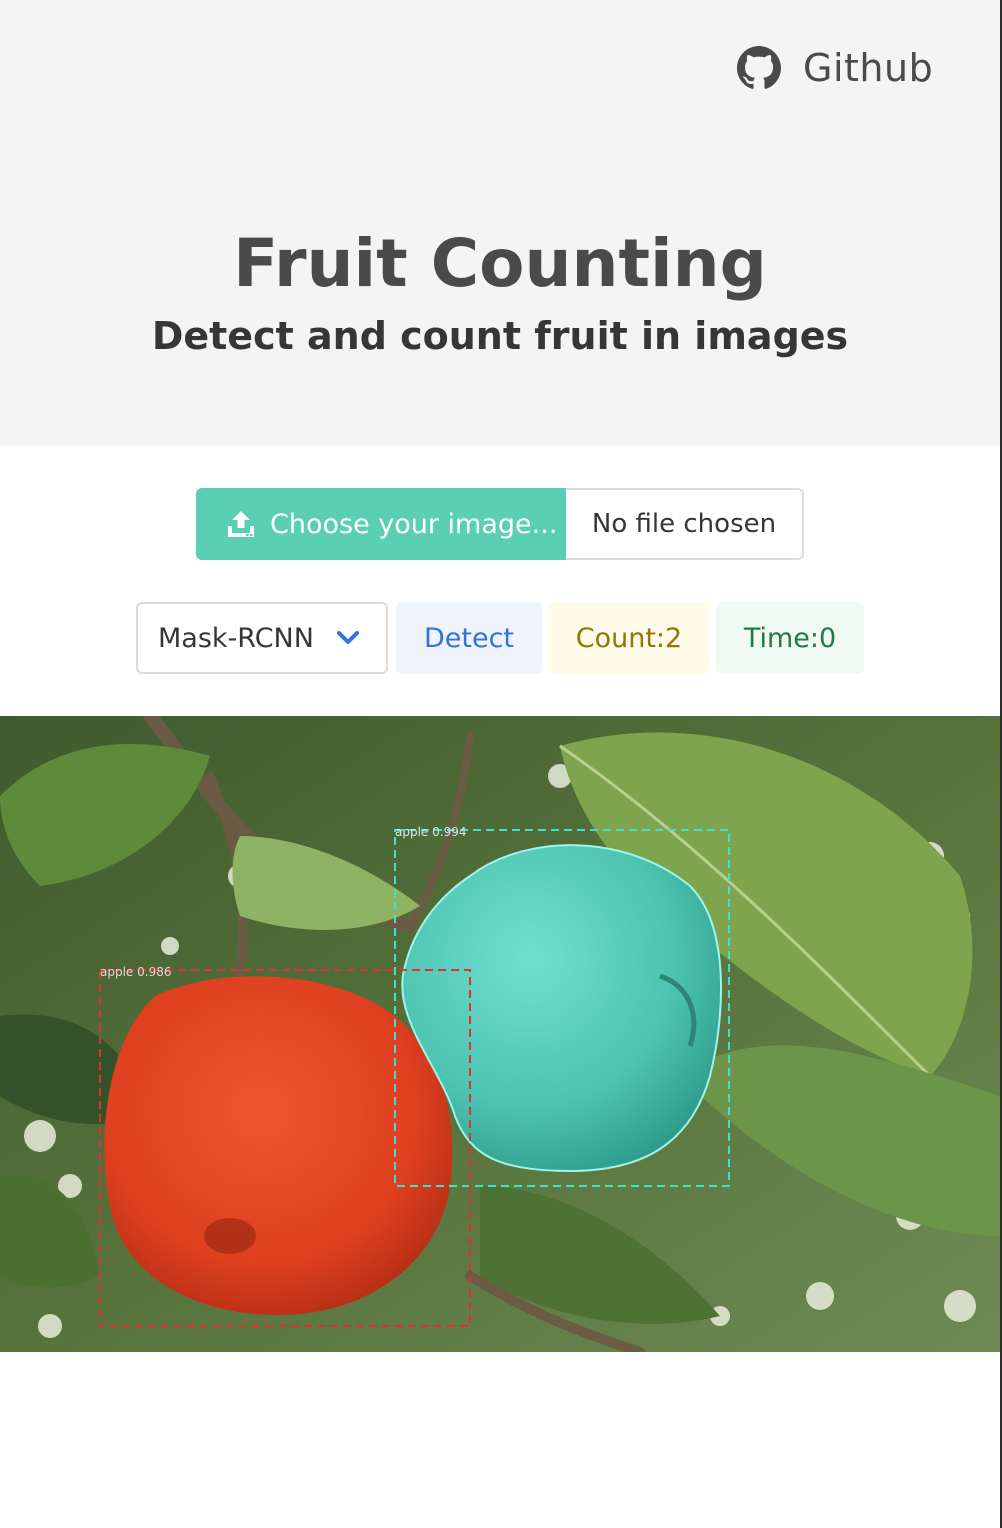 Image resolution: width=1002 pixels, height=1528 pixels. I want to click on model-select: Mask-RCNN, so click(262, 638).